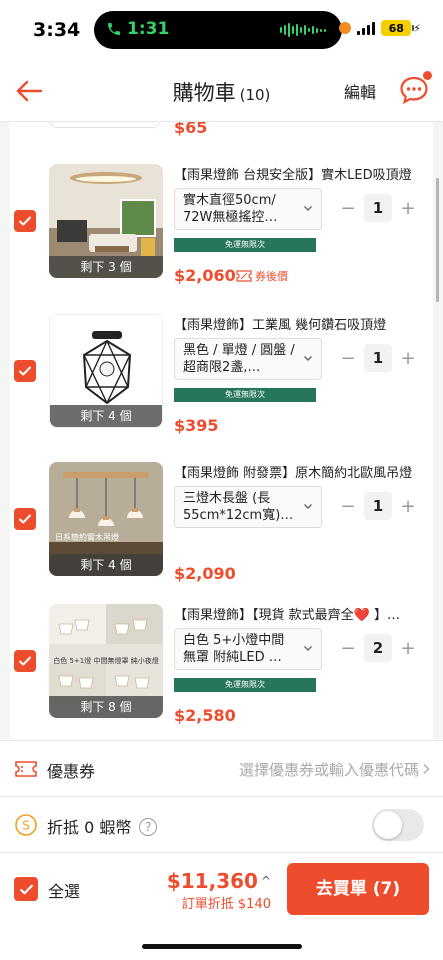  I want to click on product-price: $2,090, so click(205, 573).